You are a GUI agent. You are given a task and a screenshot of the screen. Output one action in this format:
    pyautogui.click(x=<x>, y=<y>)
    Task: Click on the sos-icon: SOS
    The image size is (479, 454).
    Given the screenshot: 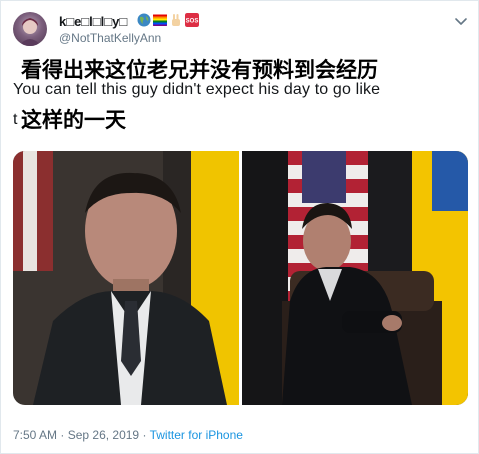 What is the action you would take?
    pyautogui.click(x=192, y=20)
    